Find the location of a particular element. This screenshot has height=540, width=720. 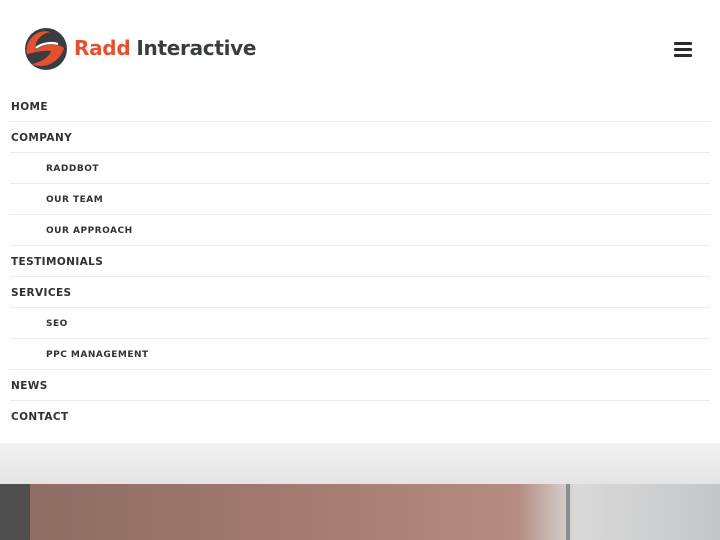

menu-item-news: NEWS is located at coordinates (360, 385).